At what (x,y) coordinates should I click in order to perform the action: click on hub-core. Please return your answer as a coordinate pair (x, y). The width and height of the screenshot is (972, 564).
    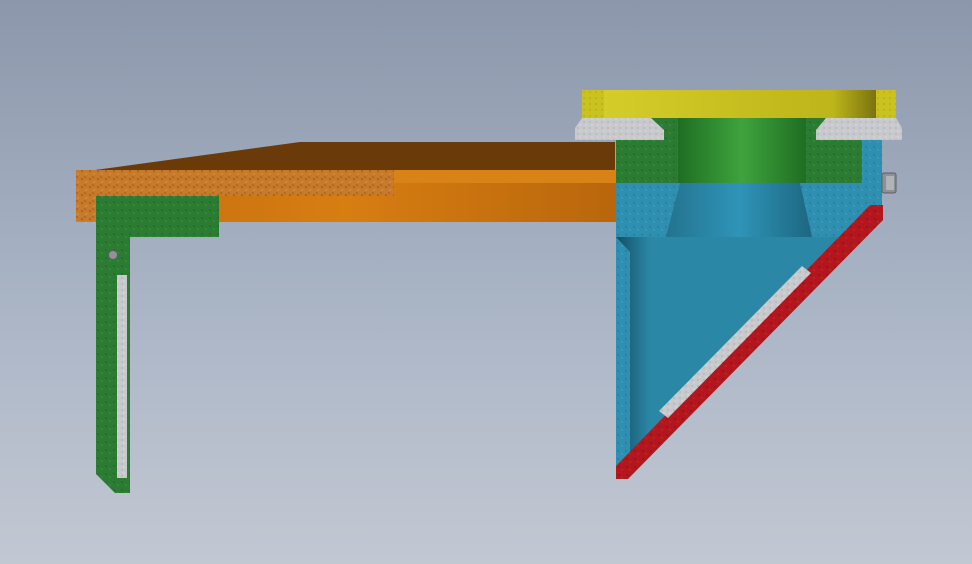
    Looking at the image, I should click on (742, 150).